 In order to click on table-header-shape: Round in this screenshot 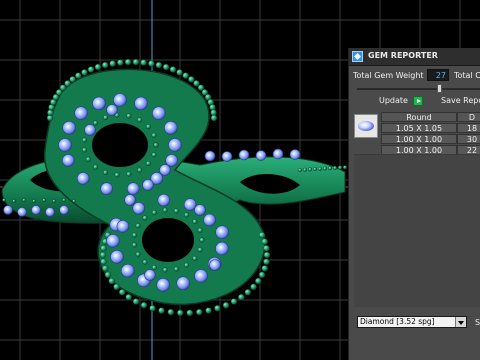, I will do `click(419, 117)`.